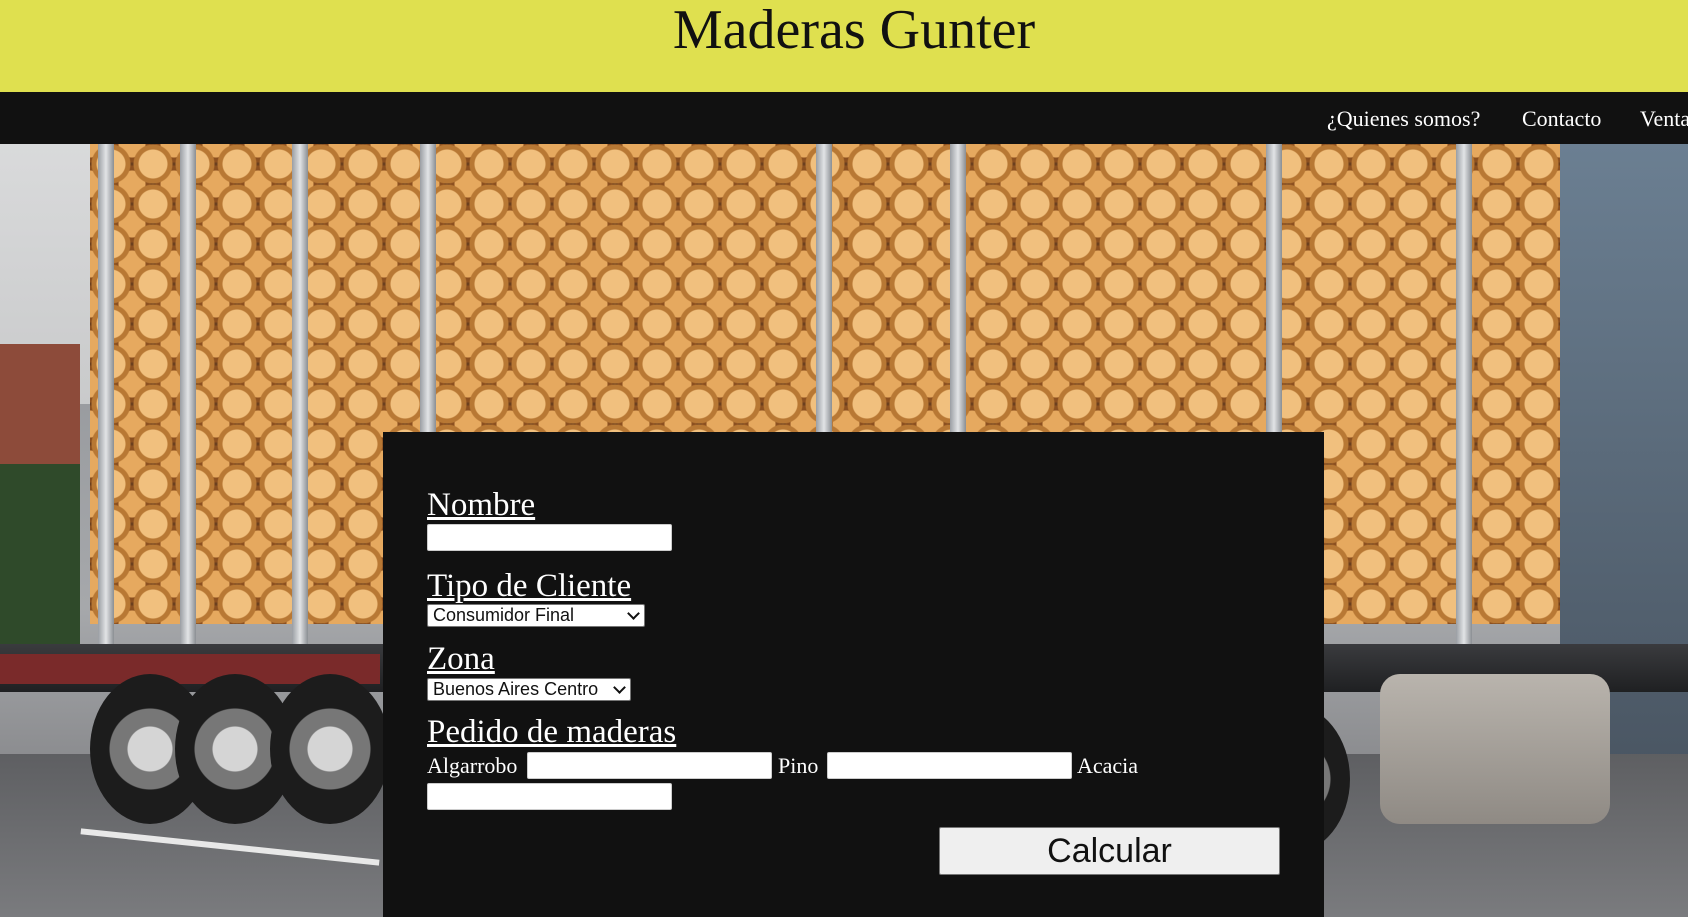  I want to click on nav-link-contacto: Contacto, so click(1561, 119).